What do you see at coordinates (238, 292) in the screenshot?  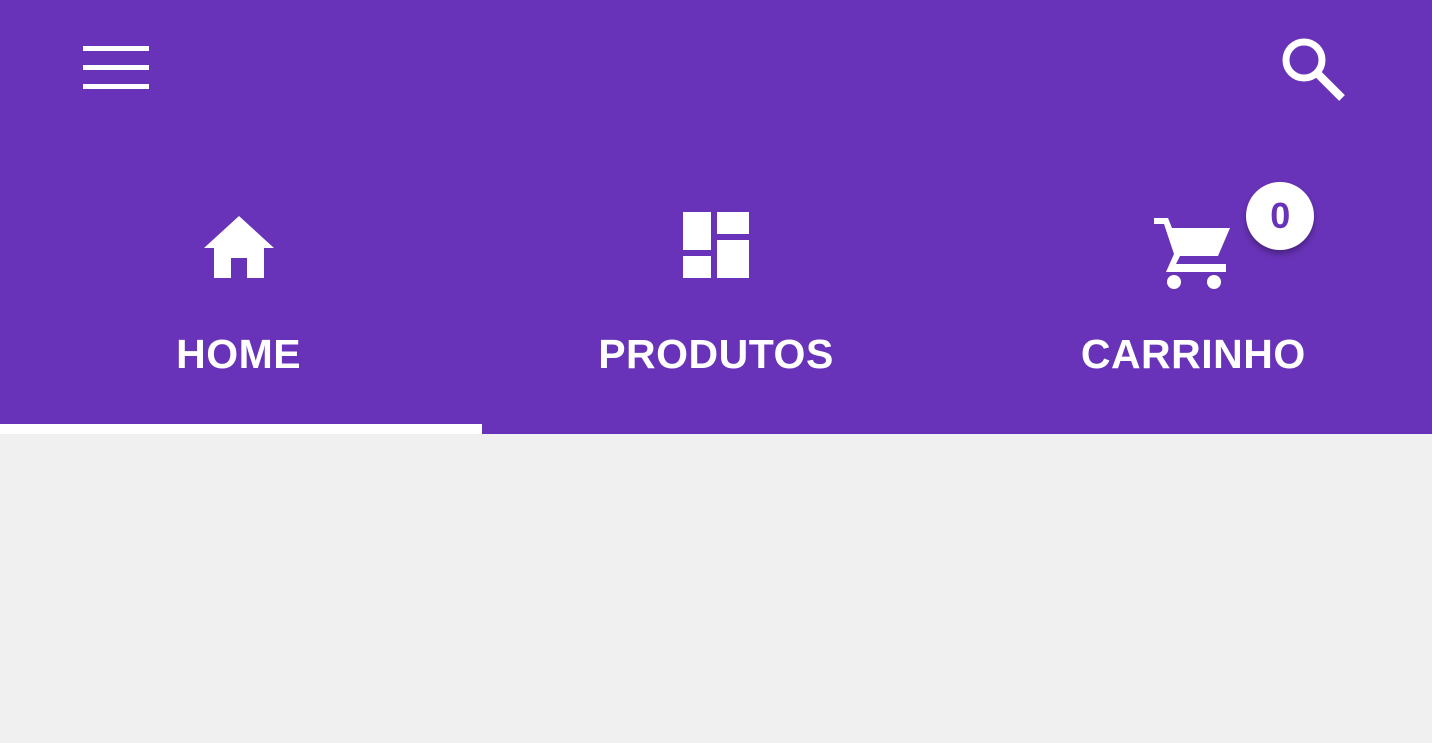 I see `tab-home: HOME` at bounding box center [238, 292].